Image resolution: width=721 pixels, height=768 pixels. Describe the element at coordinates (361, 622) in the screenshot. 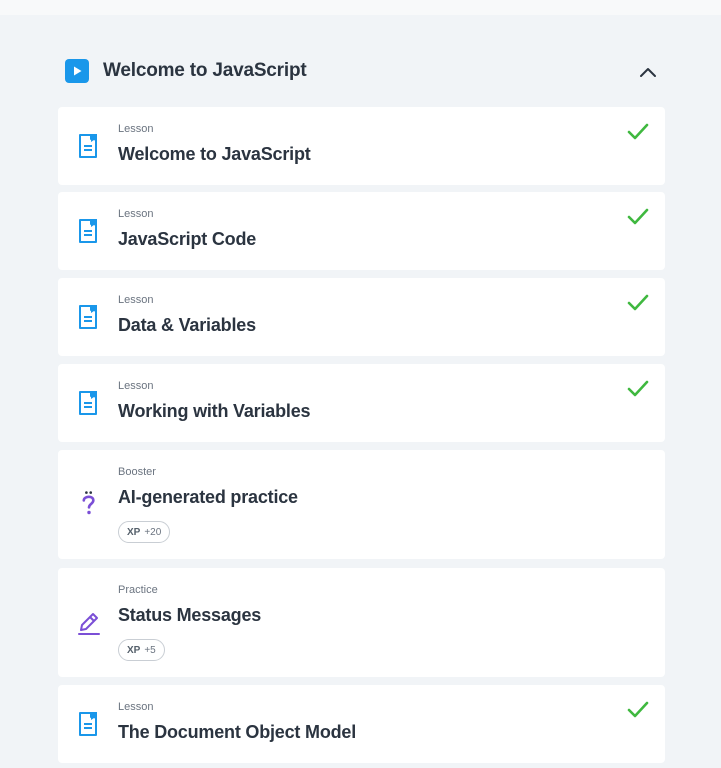

I see `list-item: Practice Status Messages XP +5` at that location.